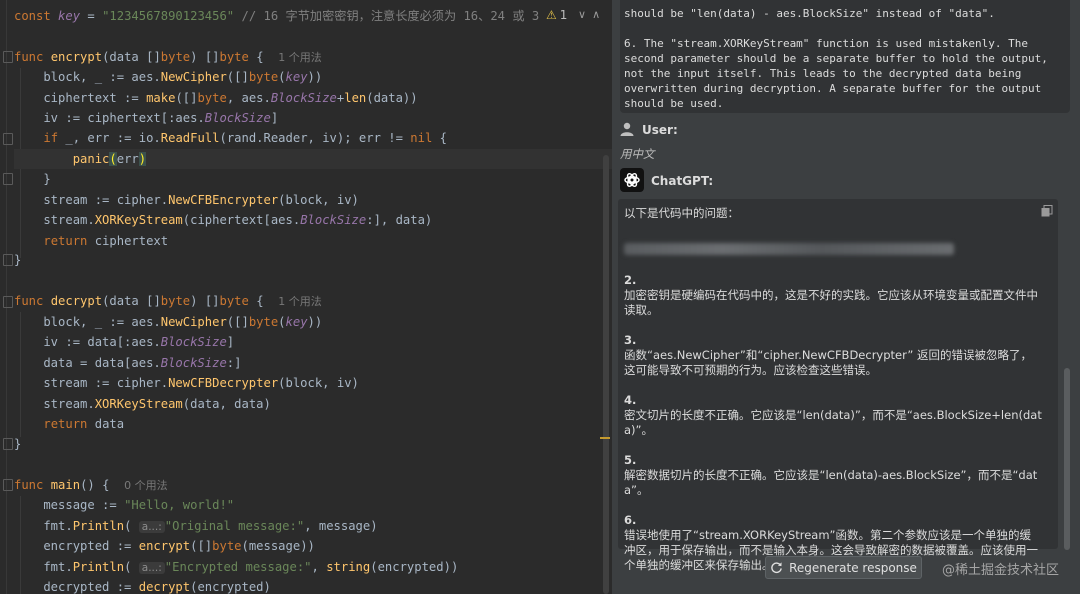 The image size is (1080, 594). I want to click on assistant-label: ChatGPT:, so click(682, 181).